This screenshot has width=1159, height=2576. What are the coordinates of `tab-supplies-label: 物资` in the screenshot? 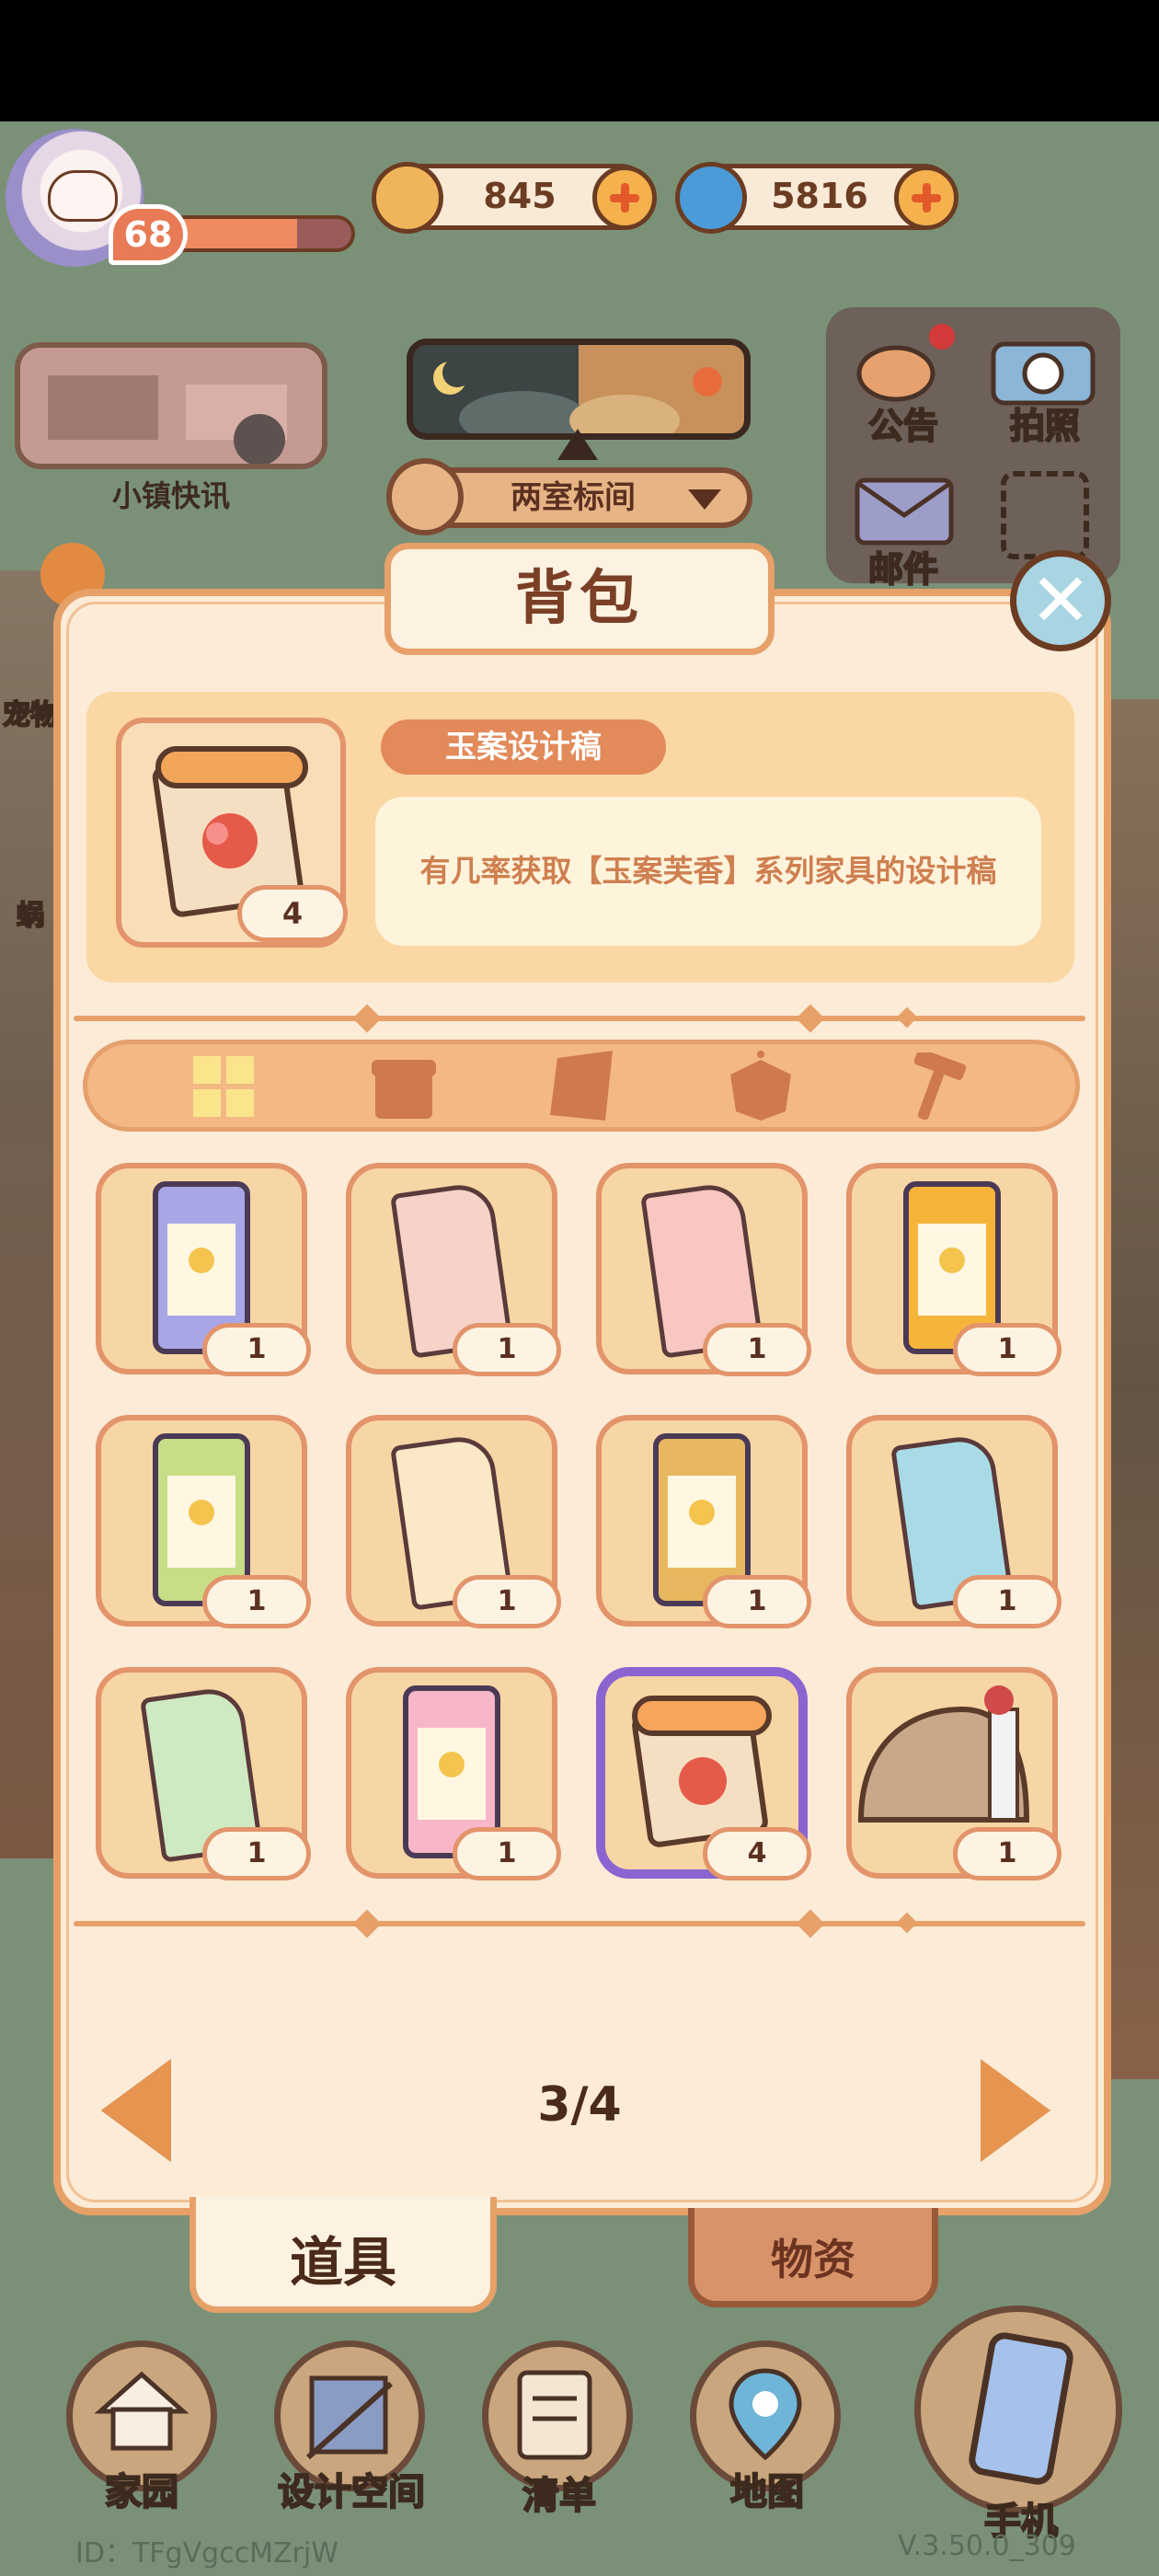 It's located at (813, 2256).